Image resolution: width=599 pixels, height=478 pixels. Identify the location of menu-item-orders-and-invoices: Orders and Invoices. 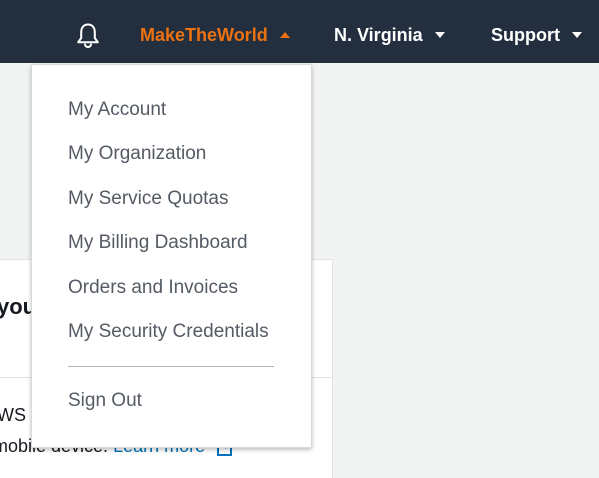
(153, 288).